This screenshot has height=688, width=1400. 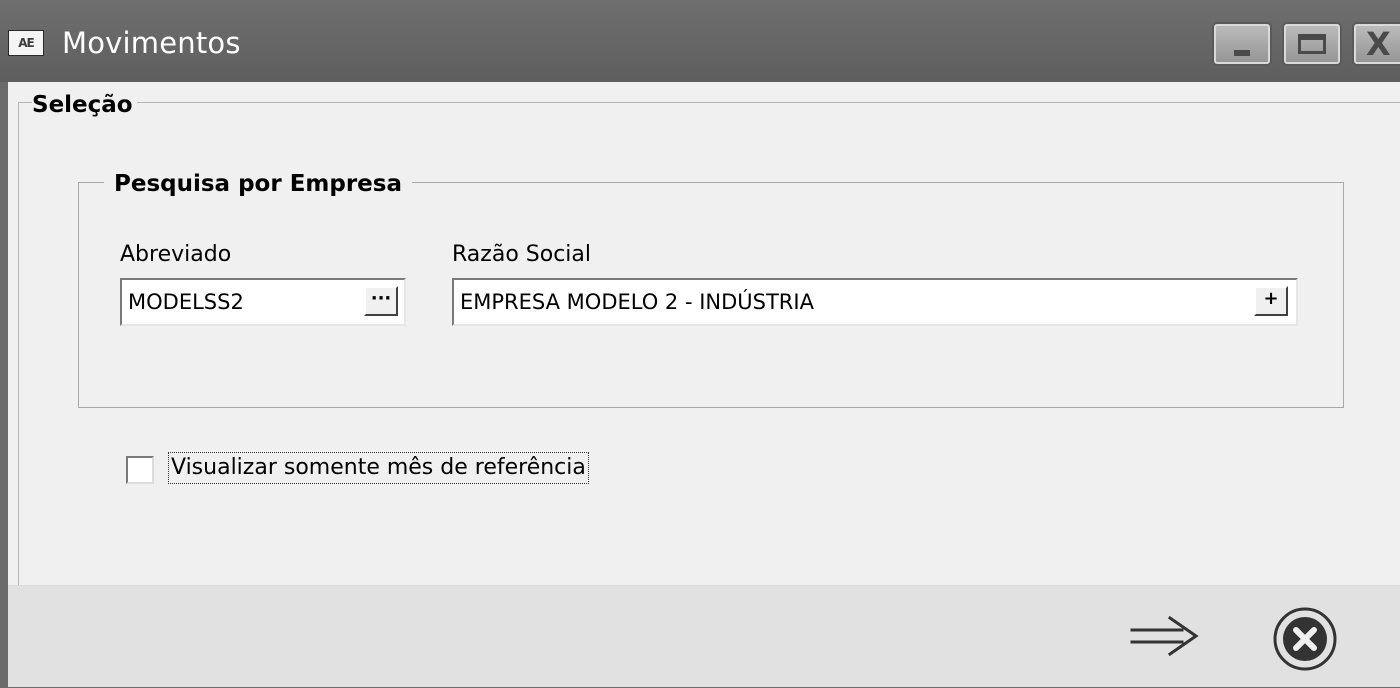 What do you see at coordinates (26, 43) in the screenshot?
I see `app-icon: AE` at bounding box center [26, 43].